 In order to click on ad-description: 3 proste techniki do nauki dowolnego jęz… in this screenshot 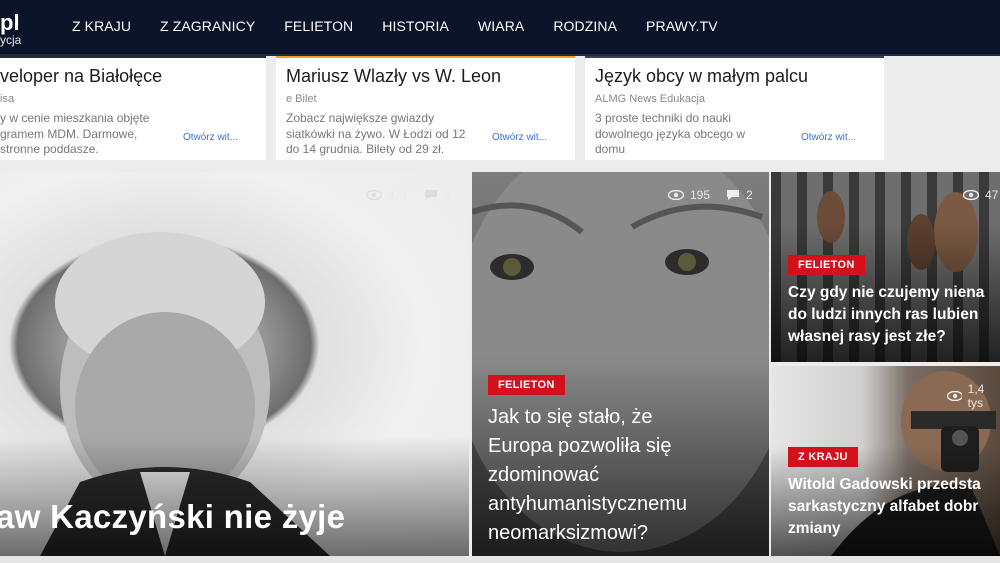, I will do `click(670, 133)`.